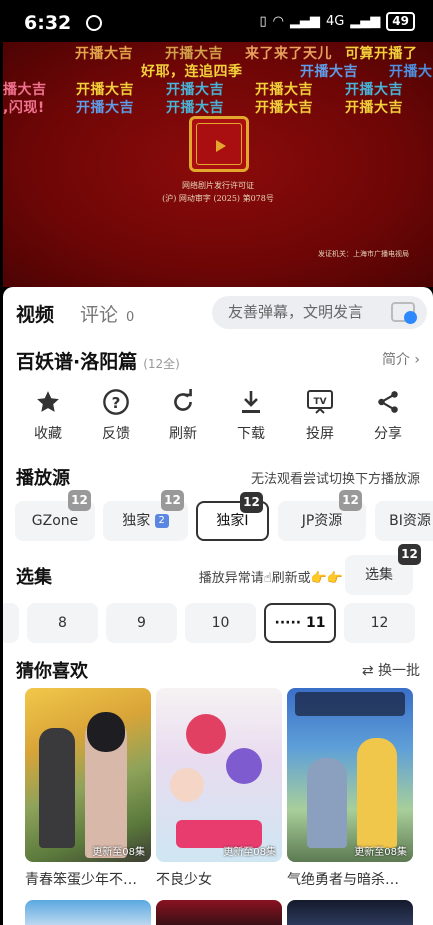 This screenshot has width=433, height=925. I want to click on episode-count: (12全), so click(161, 364).